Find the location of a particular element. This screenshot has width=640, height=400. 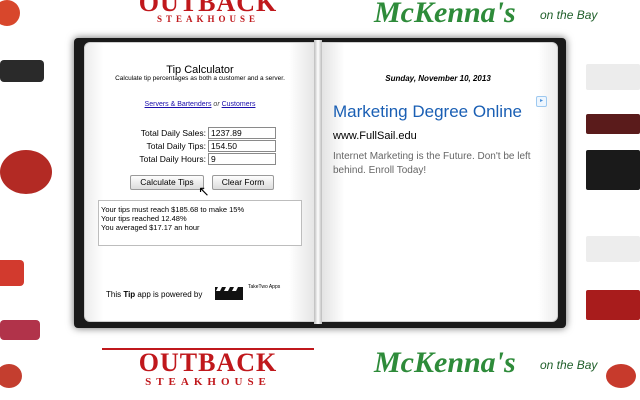

taketwo-apps-logo: TakeTwo Apps is located at coordinates (264, 287).